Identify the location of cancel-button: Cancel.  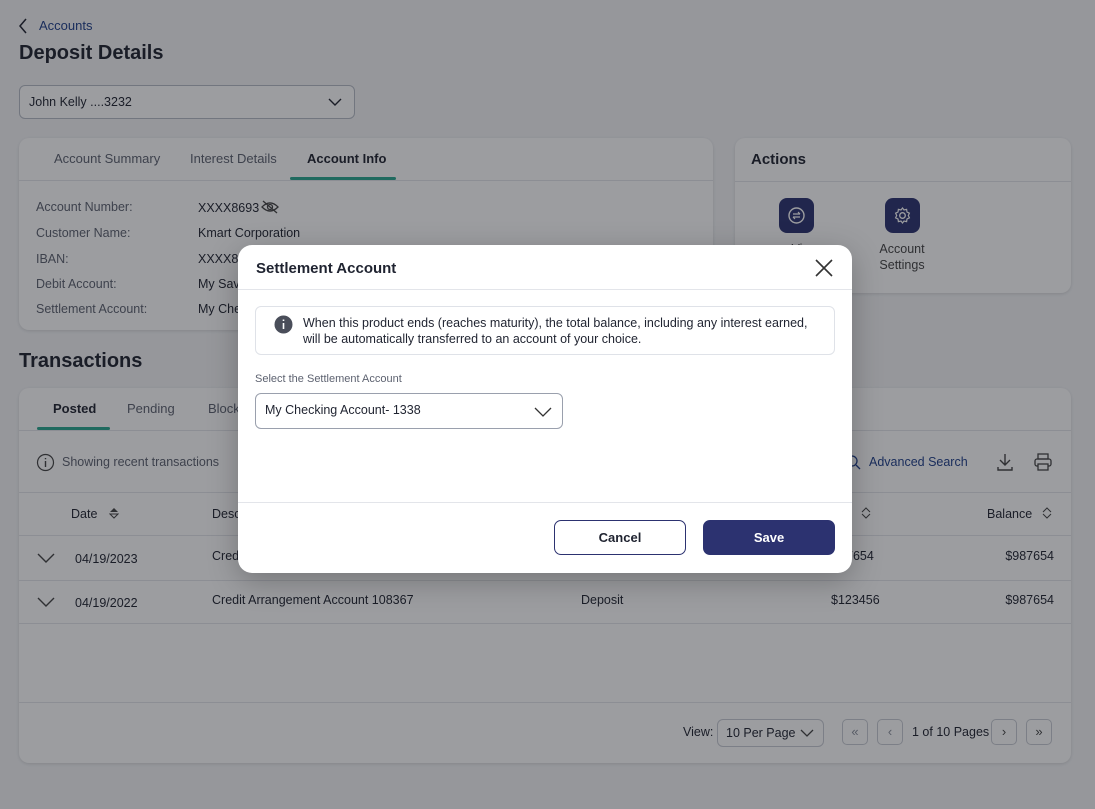
(620, 537).